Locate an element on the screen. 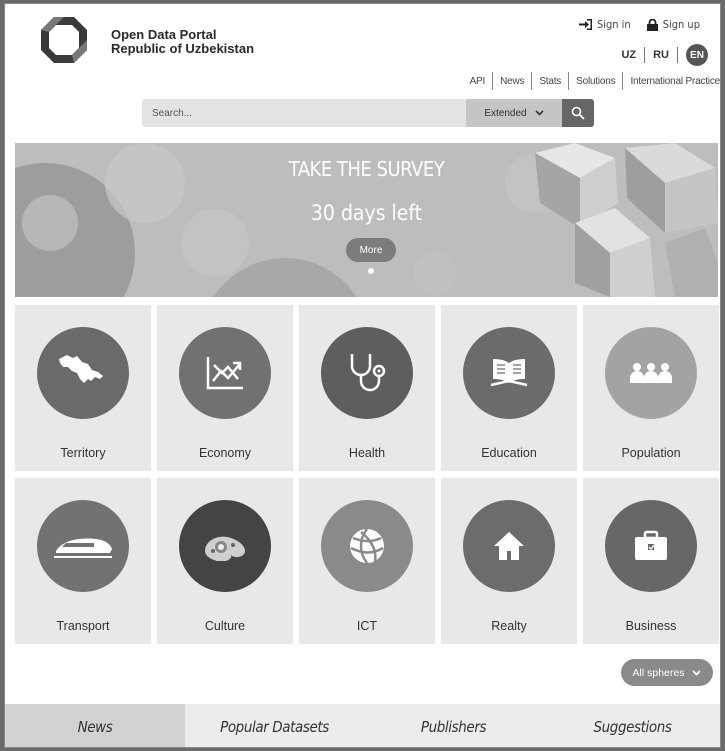 The height and width of the screenshot is (751, 725). lang-en: EN is located at coordinates (697, 55).